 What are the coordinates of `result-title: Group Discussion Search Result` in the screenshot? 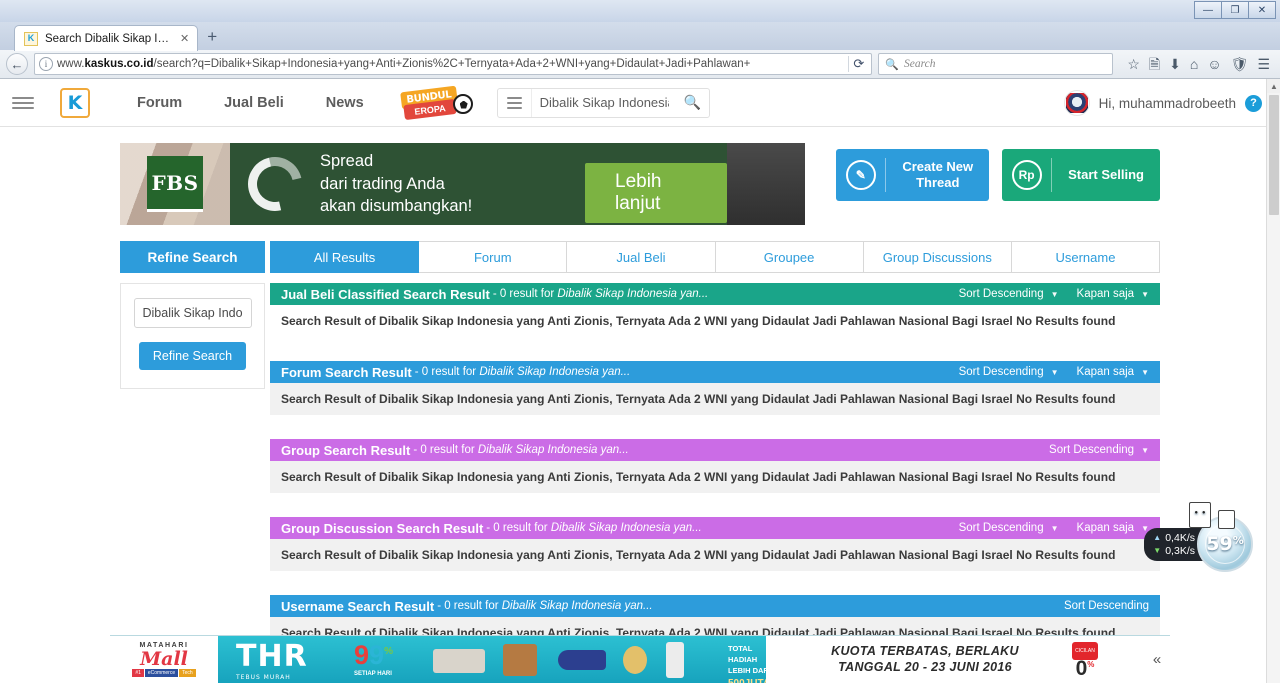 It's located at (382, 528).